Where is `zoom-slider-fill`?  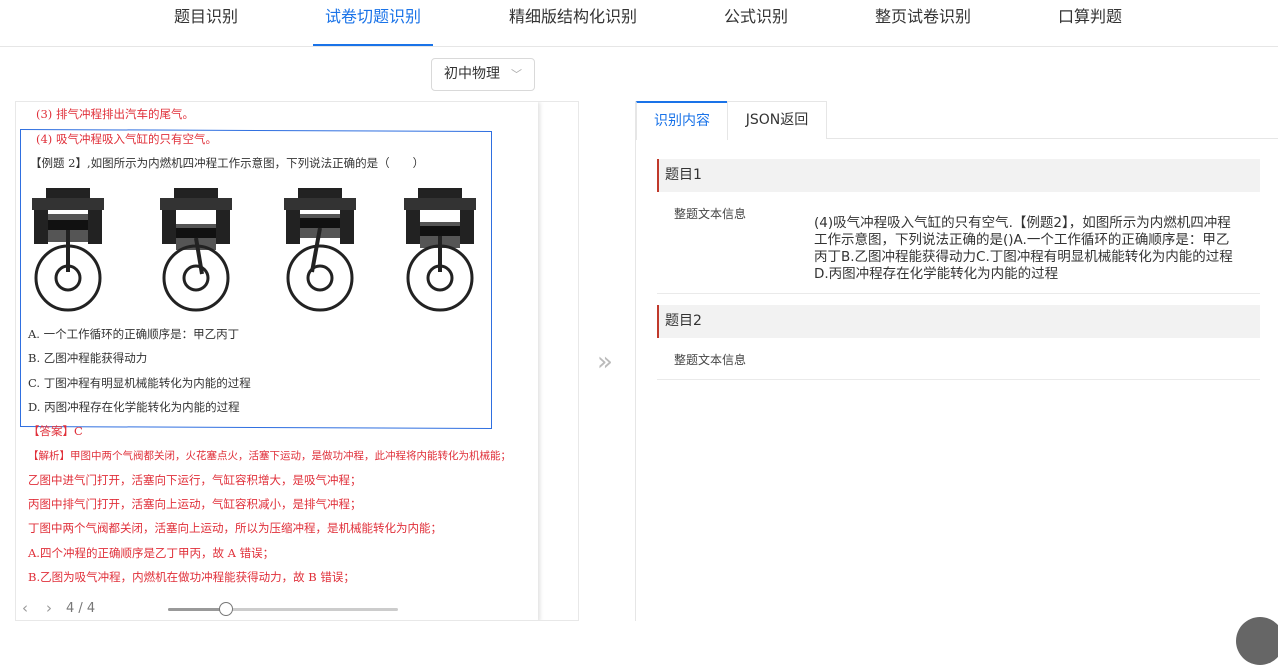
zoom-slider-fill is located at coordinates (197, 609).